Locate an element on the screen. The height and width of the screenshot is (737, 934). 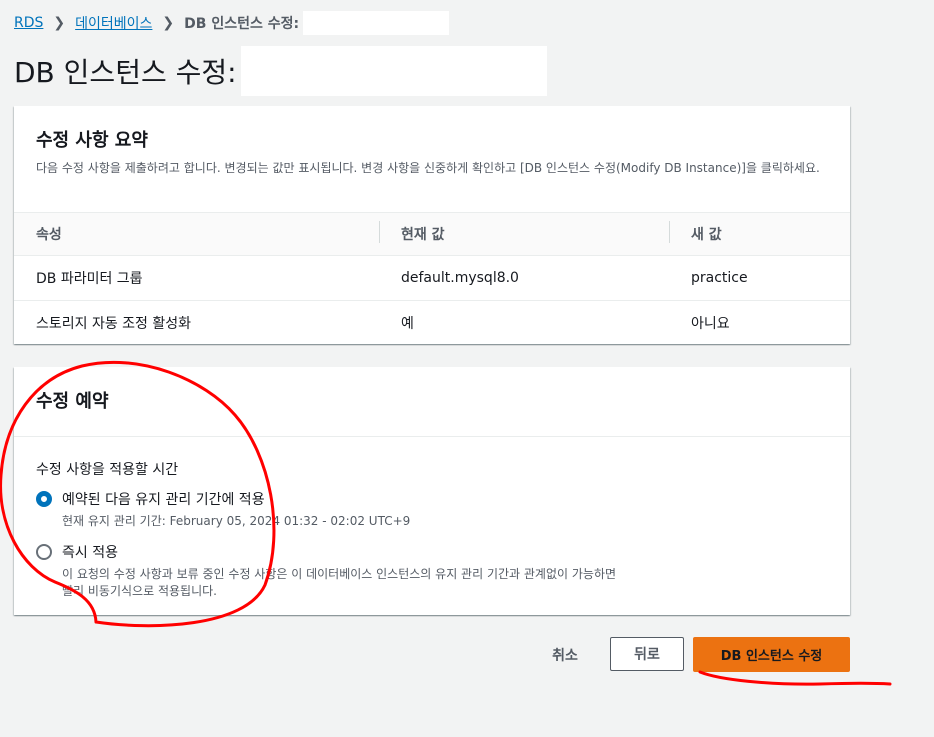
cell-attribute: 스토리지 자동 조정 활성화 is located at coordinates (114, 323).